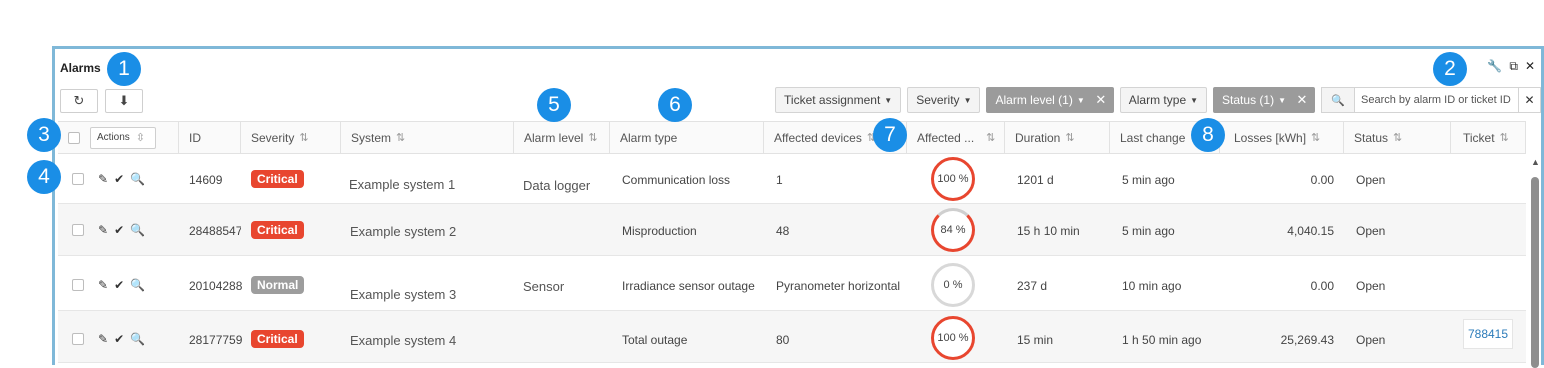 The image size is (1544, 368). I want to click on download-icon: ⬇, so click(124, 100).